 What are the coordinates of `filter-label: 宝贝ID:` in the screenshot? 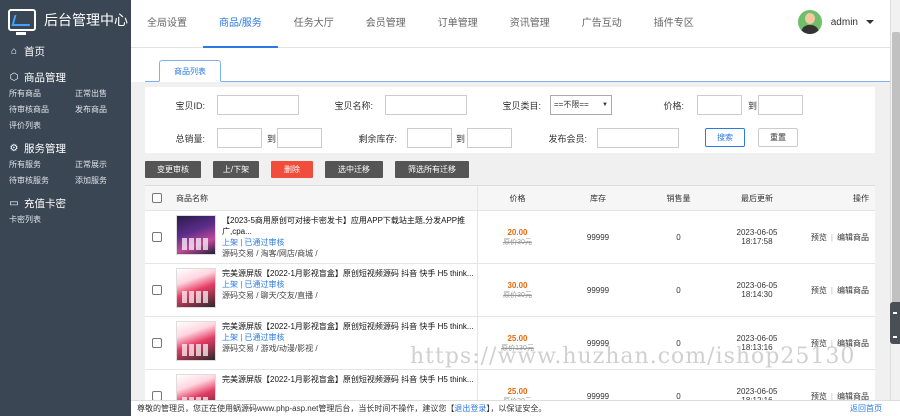 It's located at (190, 106).